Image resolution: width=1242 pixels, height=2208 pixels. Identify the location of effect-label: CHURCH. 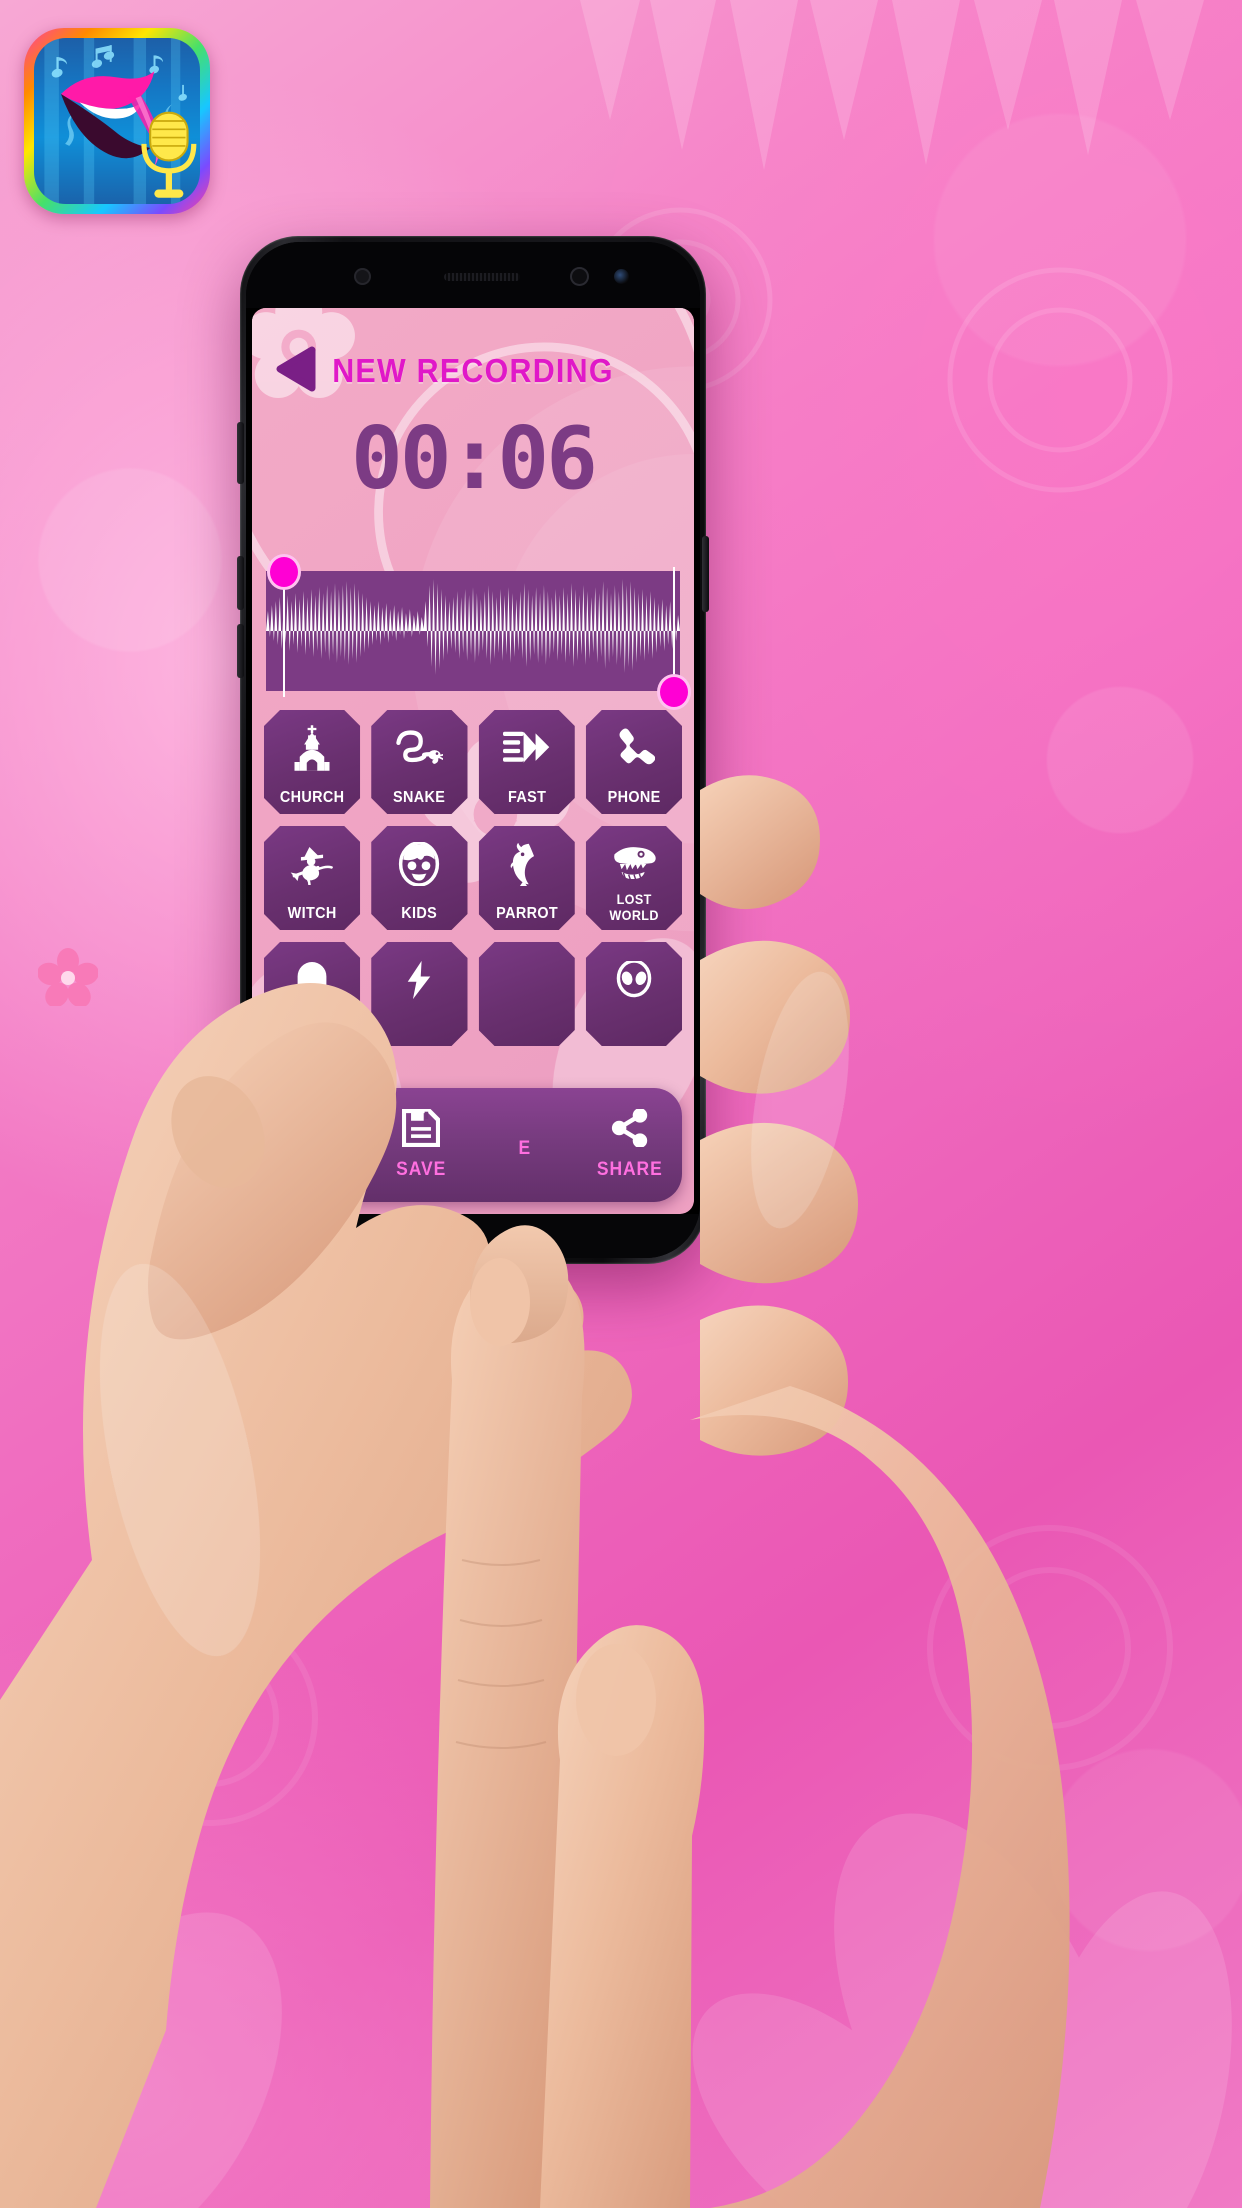
(312, 797).